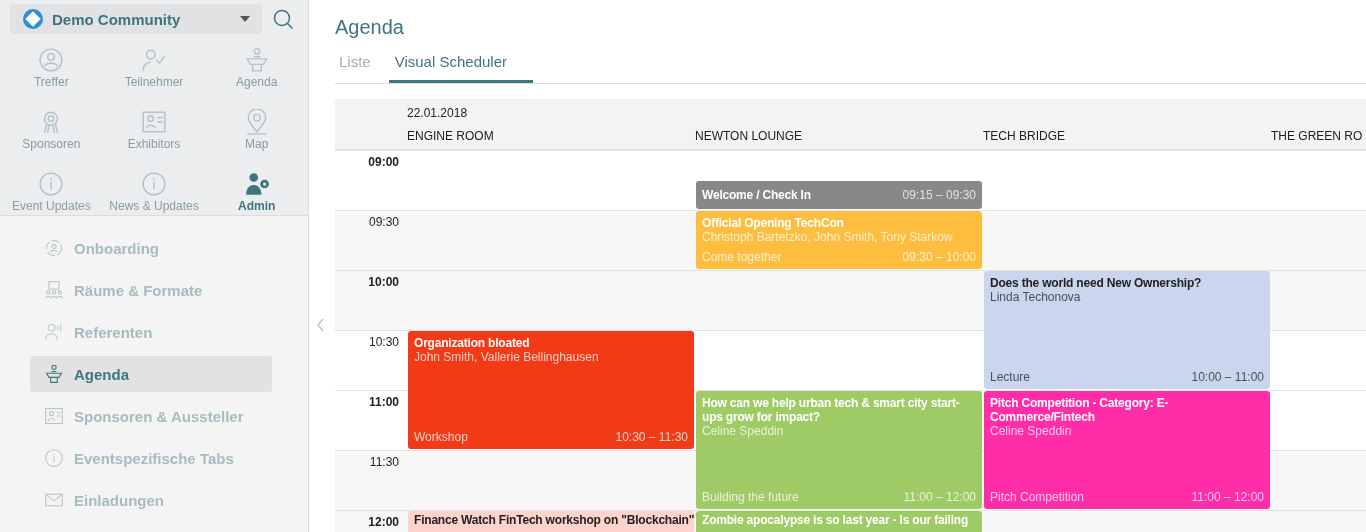  Describe the element at coordinates (384, 521) in the screenshot. I see `time-label: 12:00` at that location.